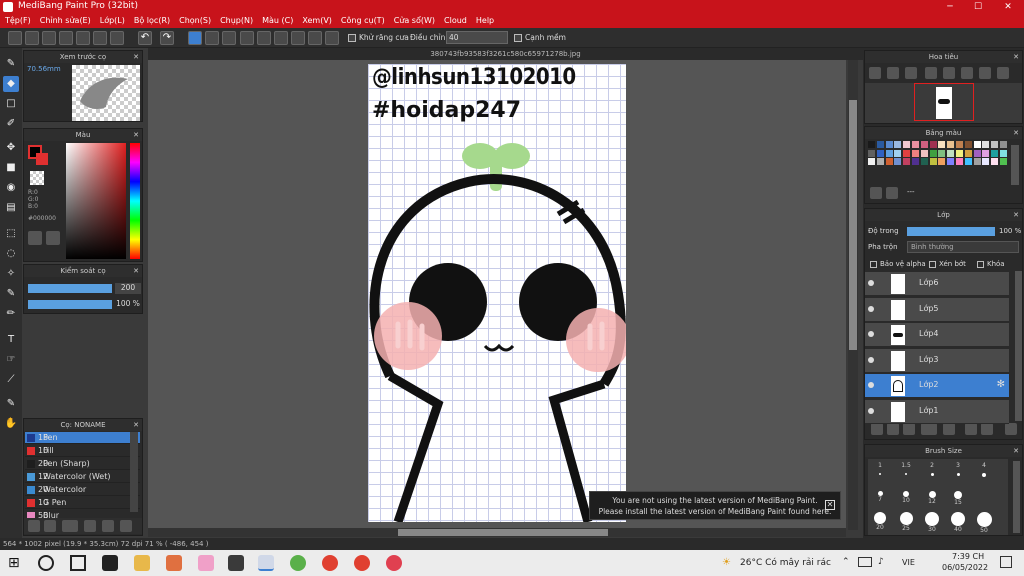 The width and height of the screenshot is (1024, 576). Describe the element at coordinates (11, 254) in the screenshot. I see `lasso-tool-icon: ◌` at that location.